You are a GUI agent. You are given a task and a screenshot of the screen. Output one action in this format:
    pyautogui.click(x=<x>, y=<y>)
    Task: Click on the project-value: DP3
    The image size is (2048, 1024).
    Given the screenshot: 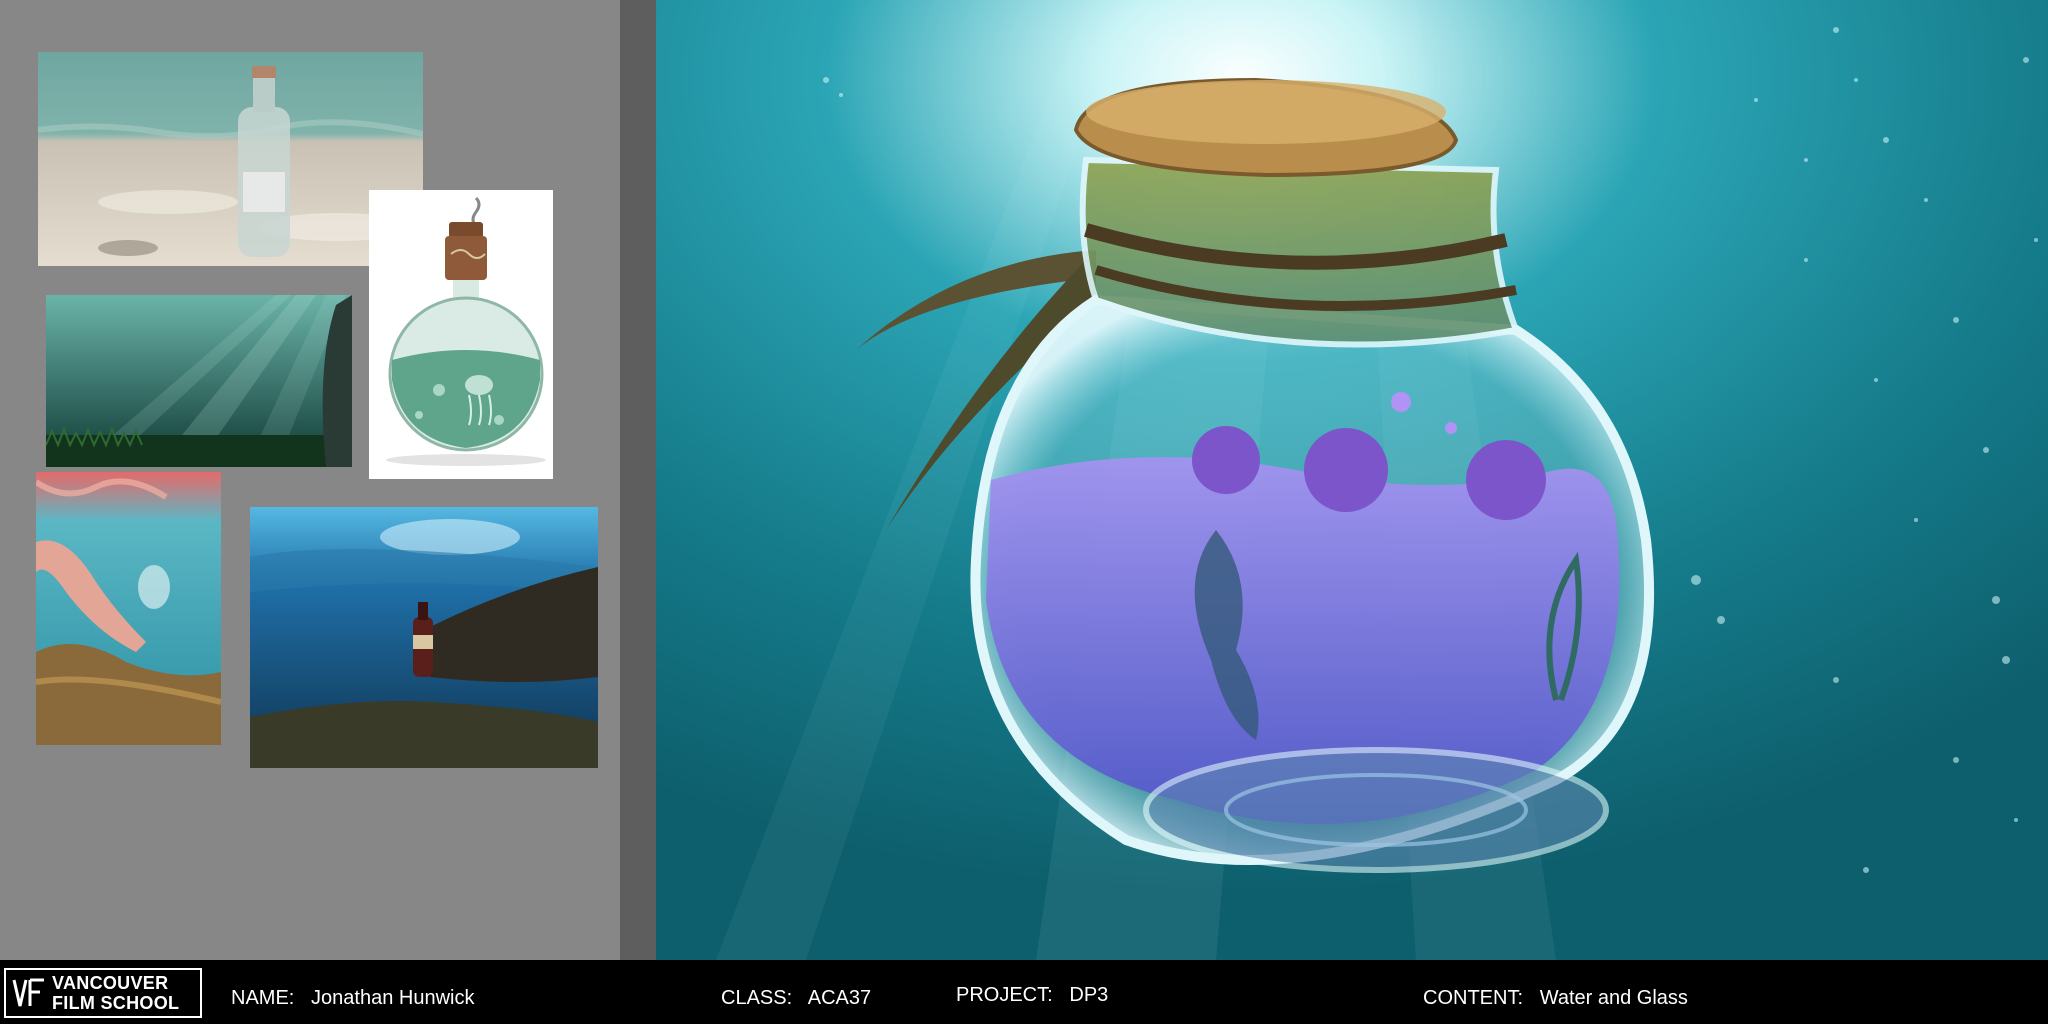 What is the action you would take?
    pyautogui.click(x=1089, y=995)
    